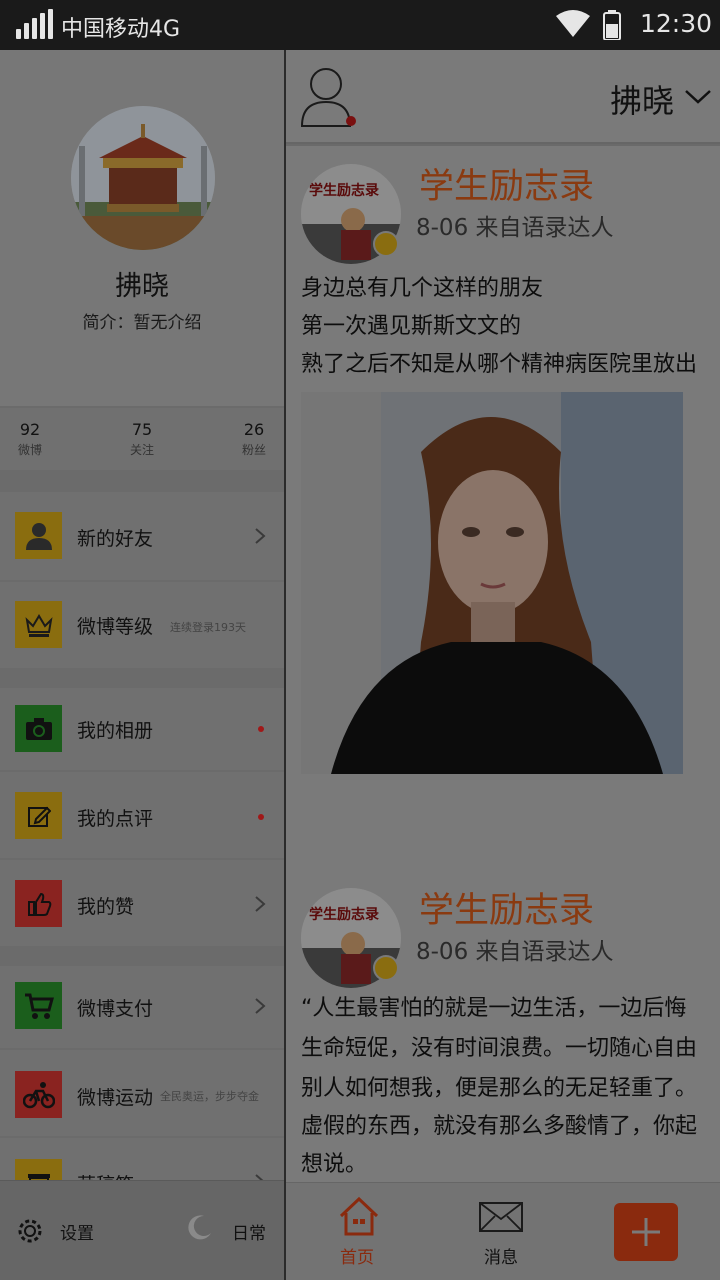 This screenshot has height=1280, width=720. I want to click on menu-item-sports: 微博运动 全民奥运，步步夺金, so click(142, 1093).